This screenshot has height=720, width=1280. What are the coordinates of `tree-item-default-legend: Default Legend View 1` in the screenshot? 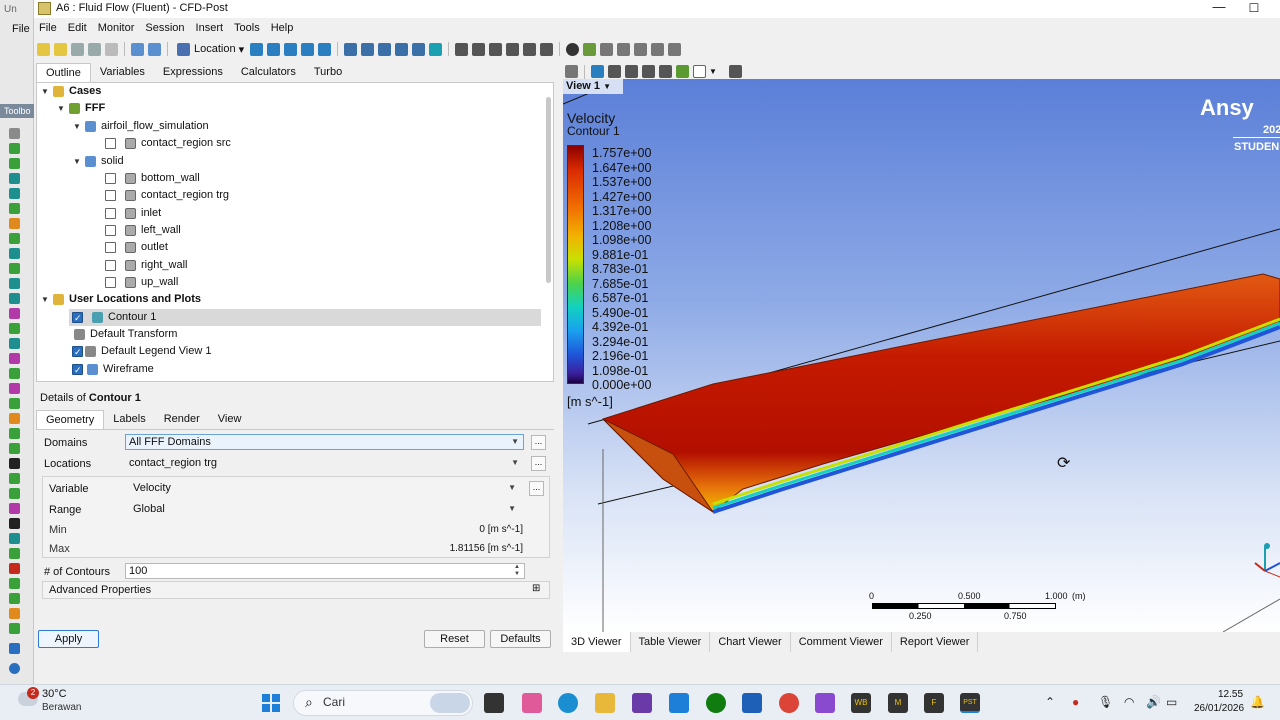 It's located at (142, 352).